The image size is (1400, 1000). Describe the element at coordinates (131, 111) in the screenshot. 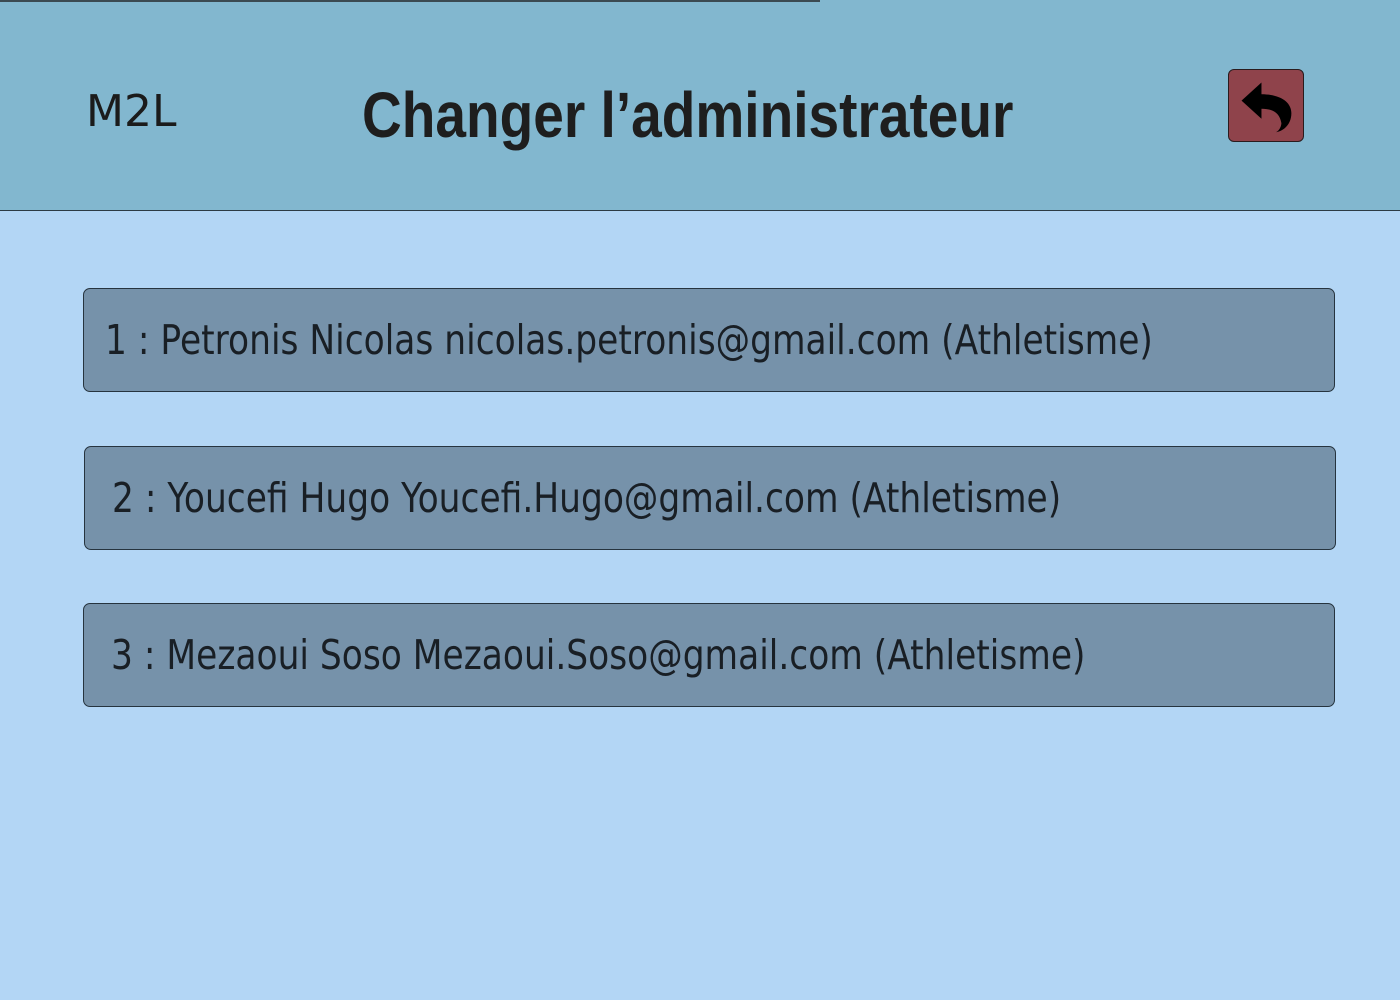

I see `brand-logo-text: M2L` at that location.